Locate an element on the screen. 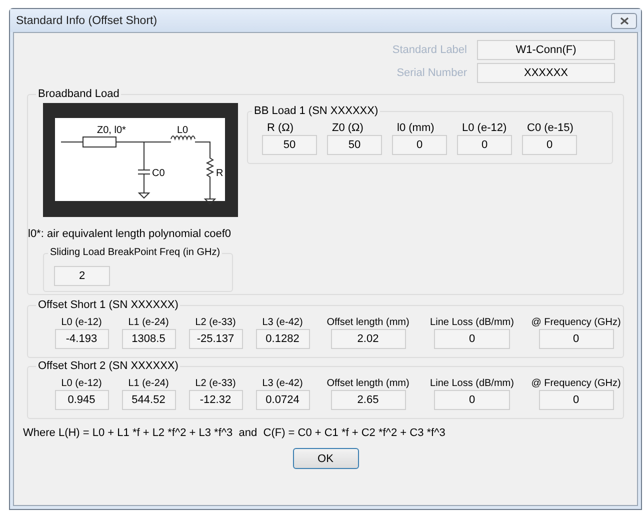 The height and width of the screenshot is (518, 644). circuit-diagram: Z0, l0* L0 C0 R is located at coordinates (140, 160).